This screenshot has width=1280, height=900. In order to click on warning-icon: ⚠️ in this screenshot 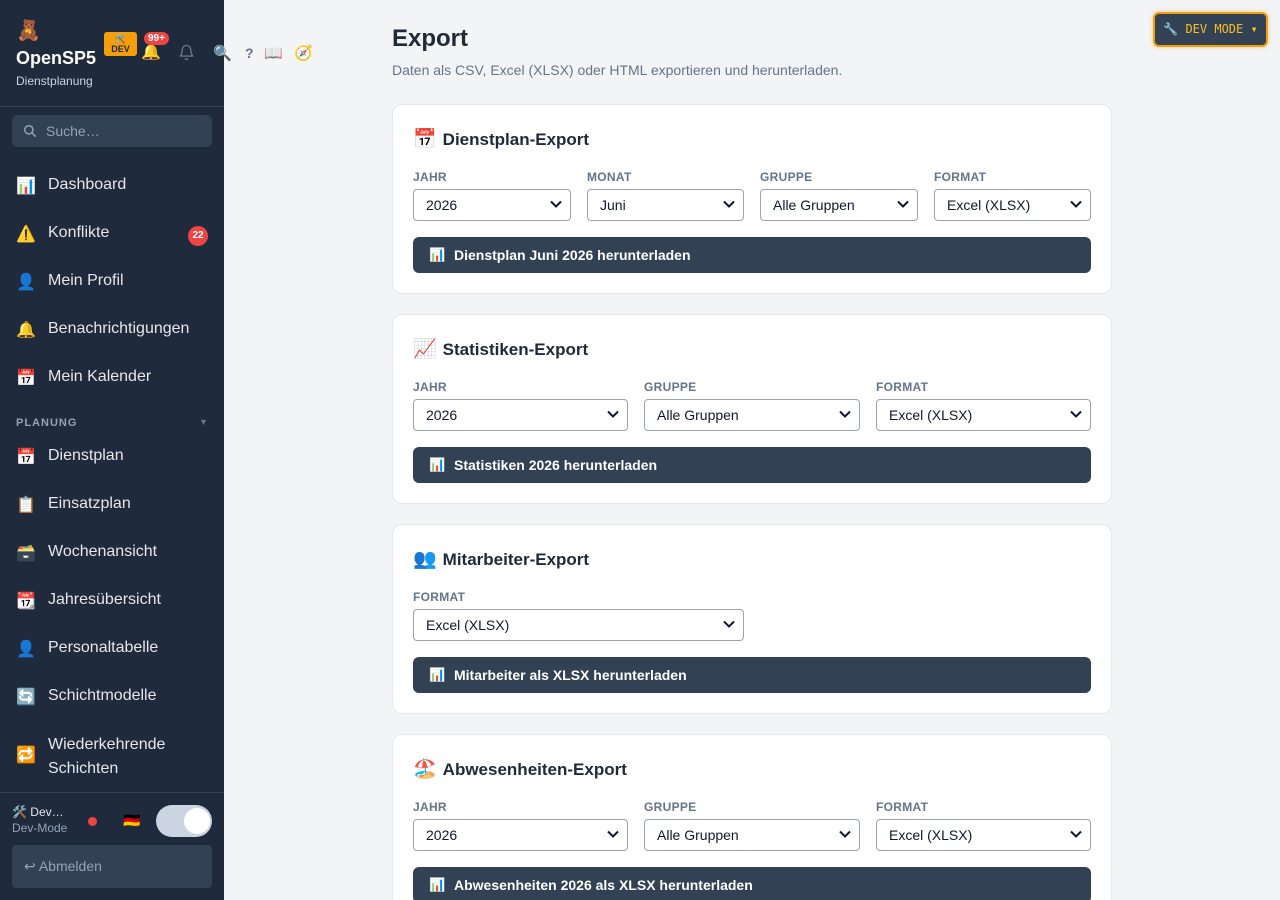, I will do `click(26, 234)`.